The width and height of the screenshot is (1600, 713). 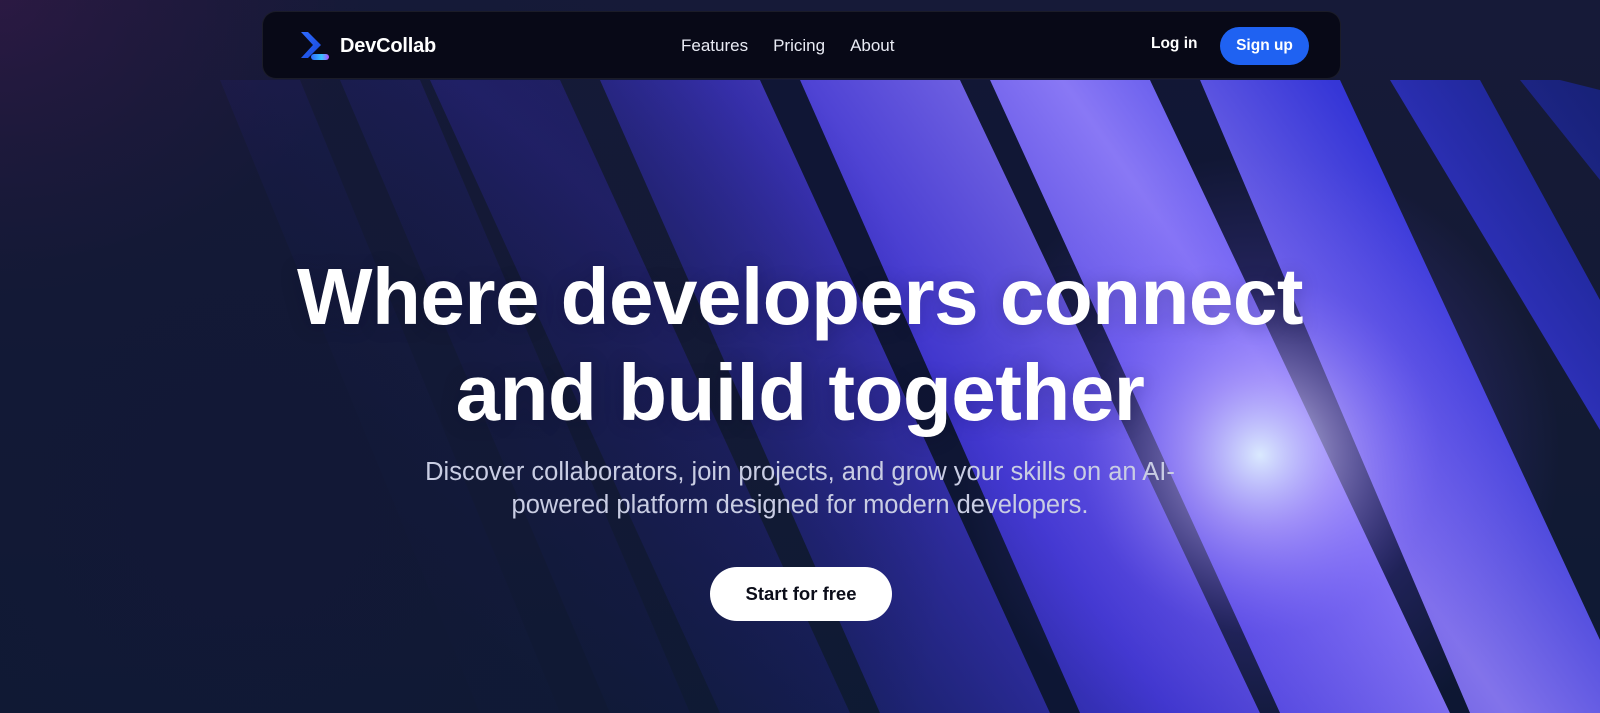 What do you see at coordinates (872, 46) in the screenshot?
I see `nav-link-about: About` at bounding box center [872, 46].